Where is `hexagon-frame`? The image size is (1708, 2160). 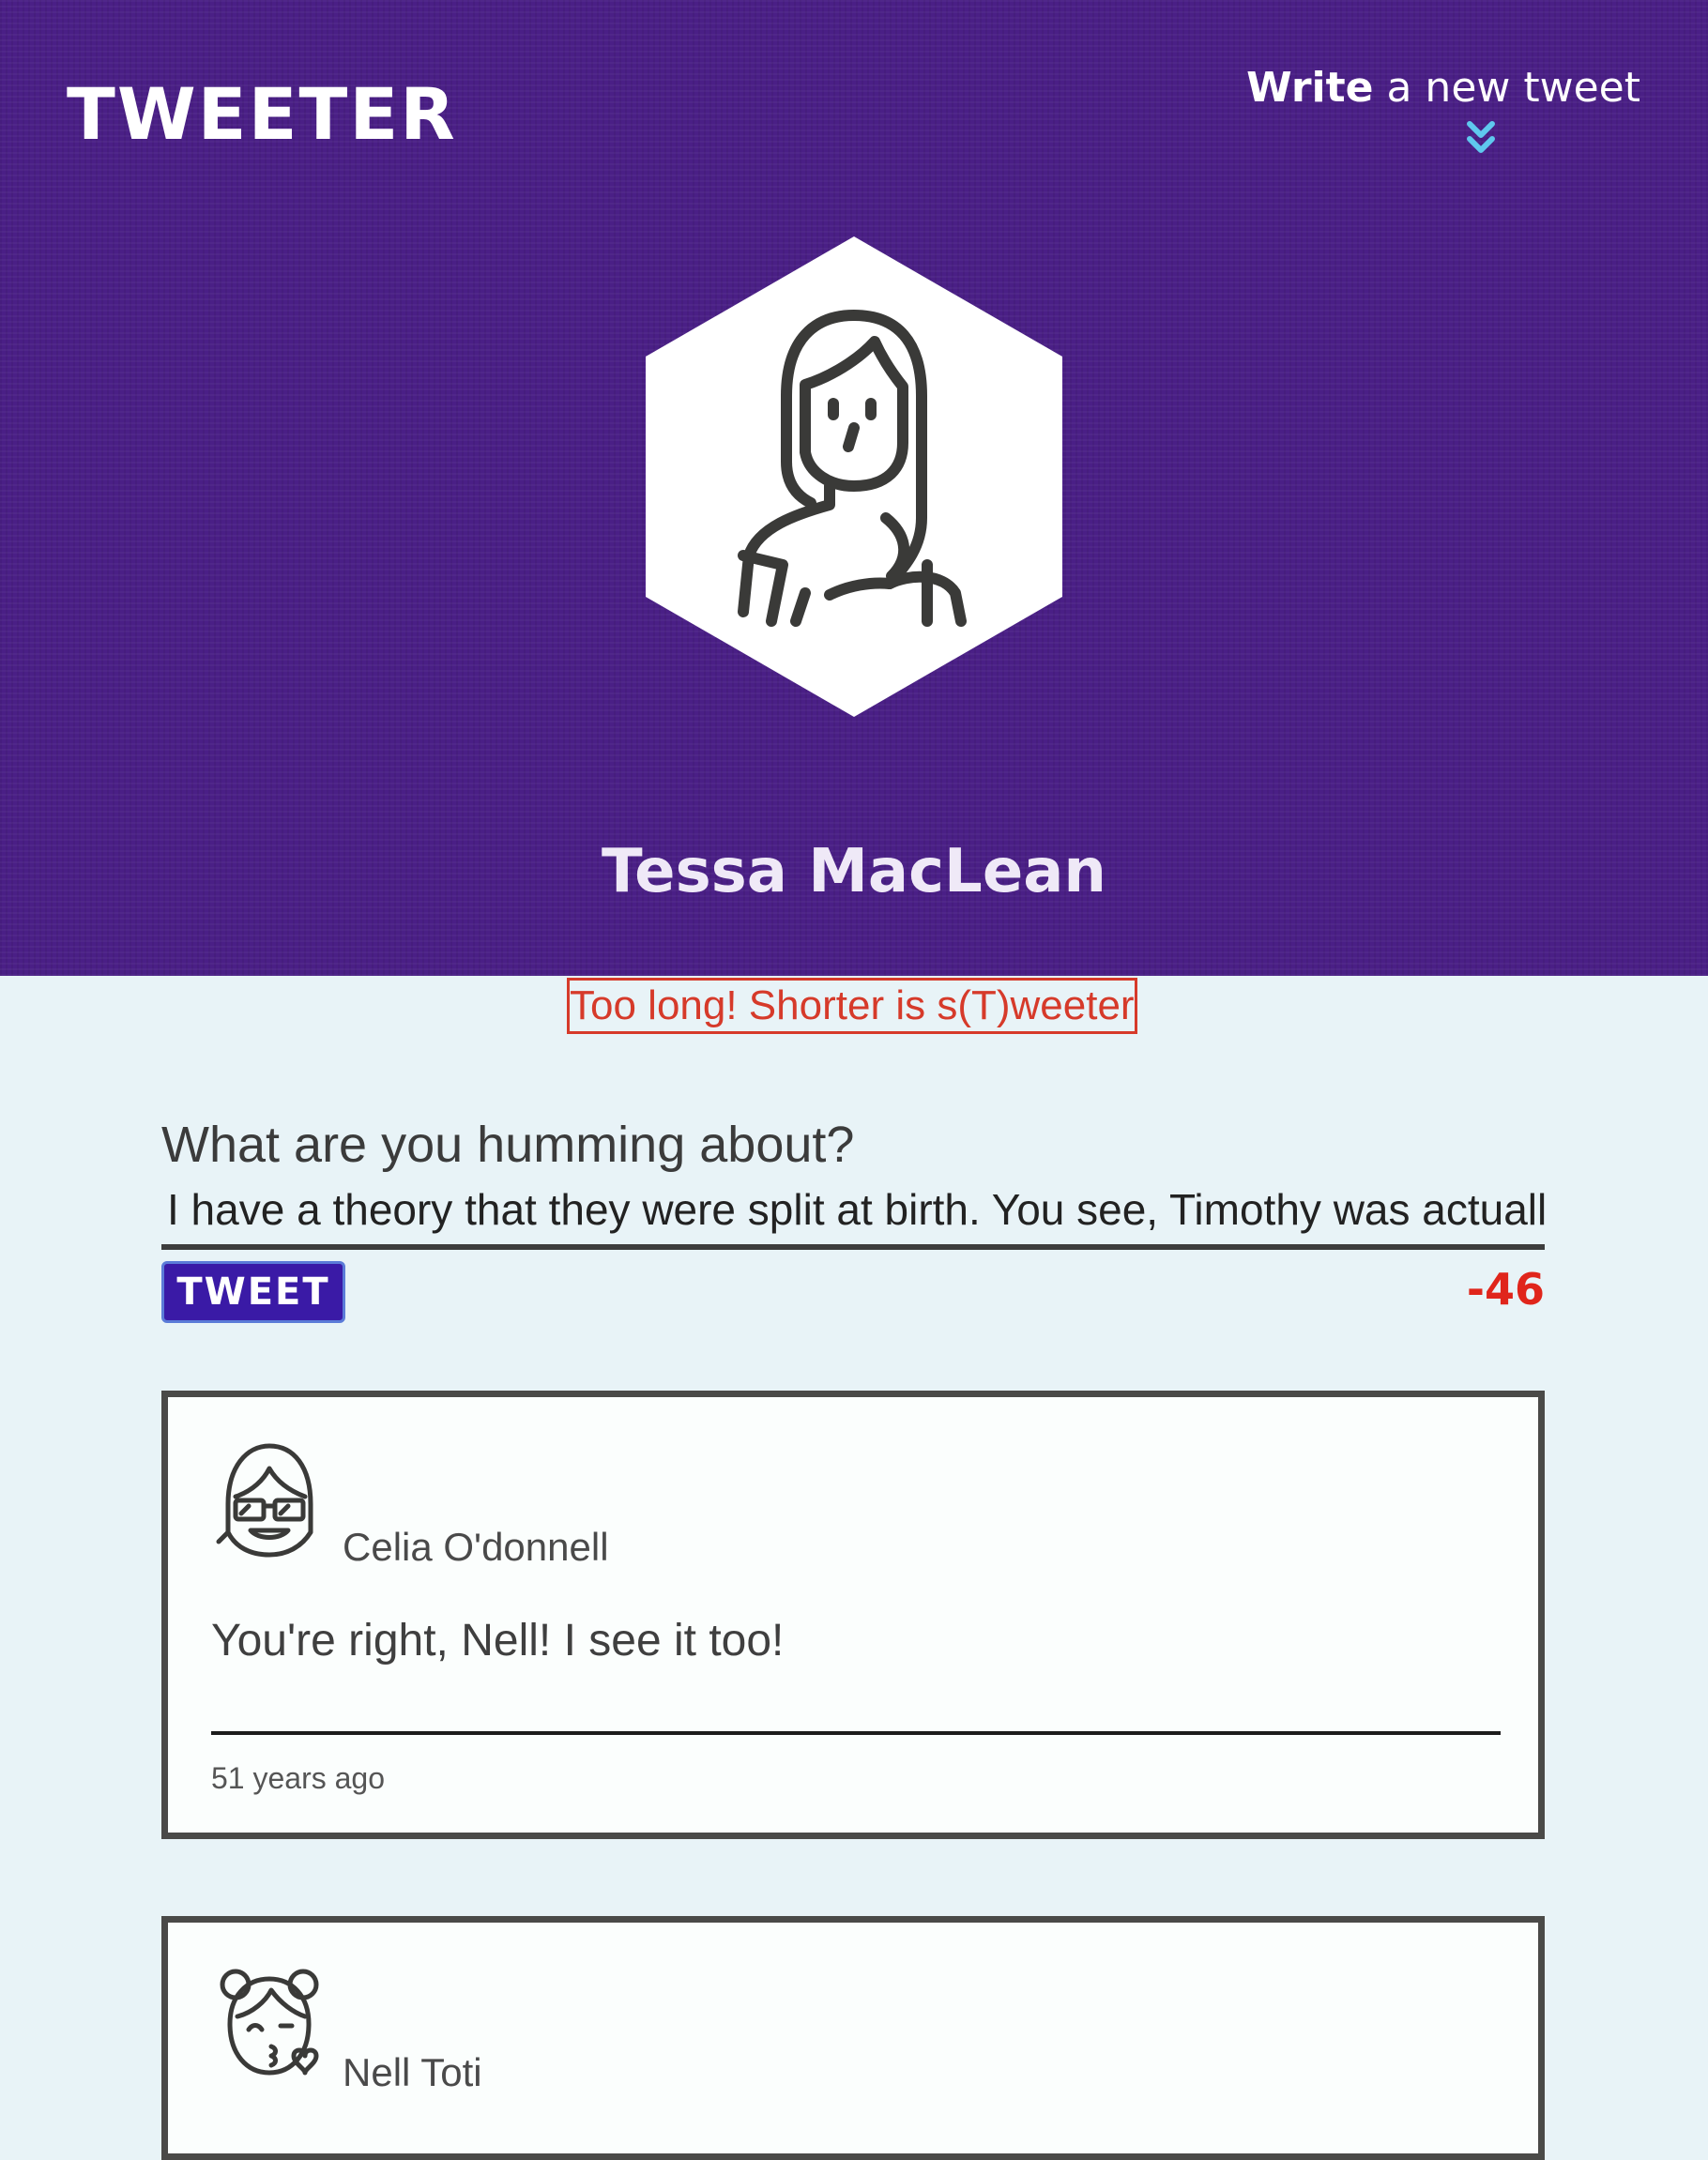 hexagon-frame is located at coordinates (854, 476).